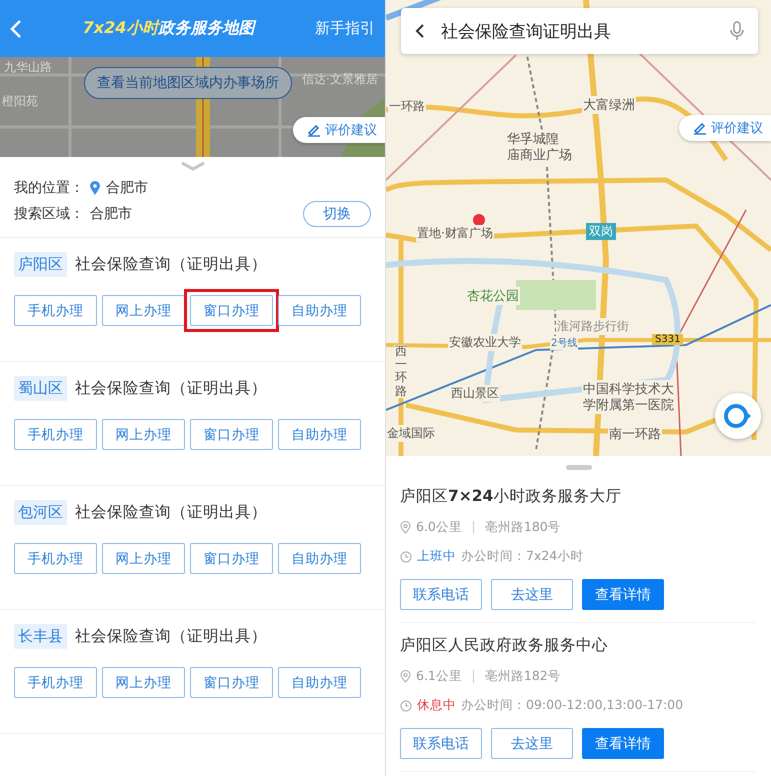 This screenshot has width=771, height=776. What do you see at coordinates (578, 645) in the screenshot?
I see `place-name: 庐阳区人民政府政务服务中心` at bounding box center [578, 645].